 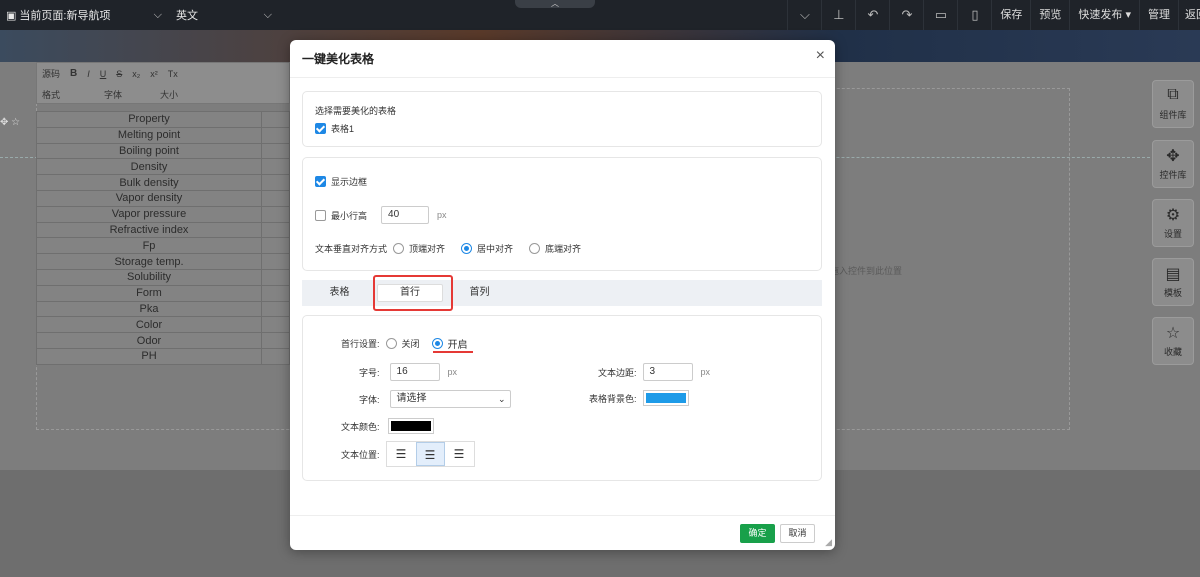 What do you see at coordinates (320, 181) in the screenshot?
I see `show-border-checkbox` at bounding box center [320, 181].